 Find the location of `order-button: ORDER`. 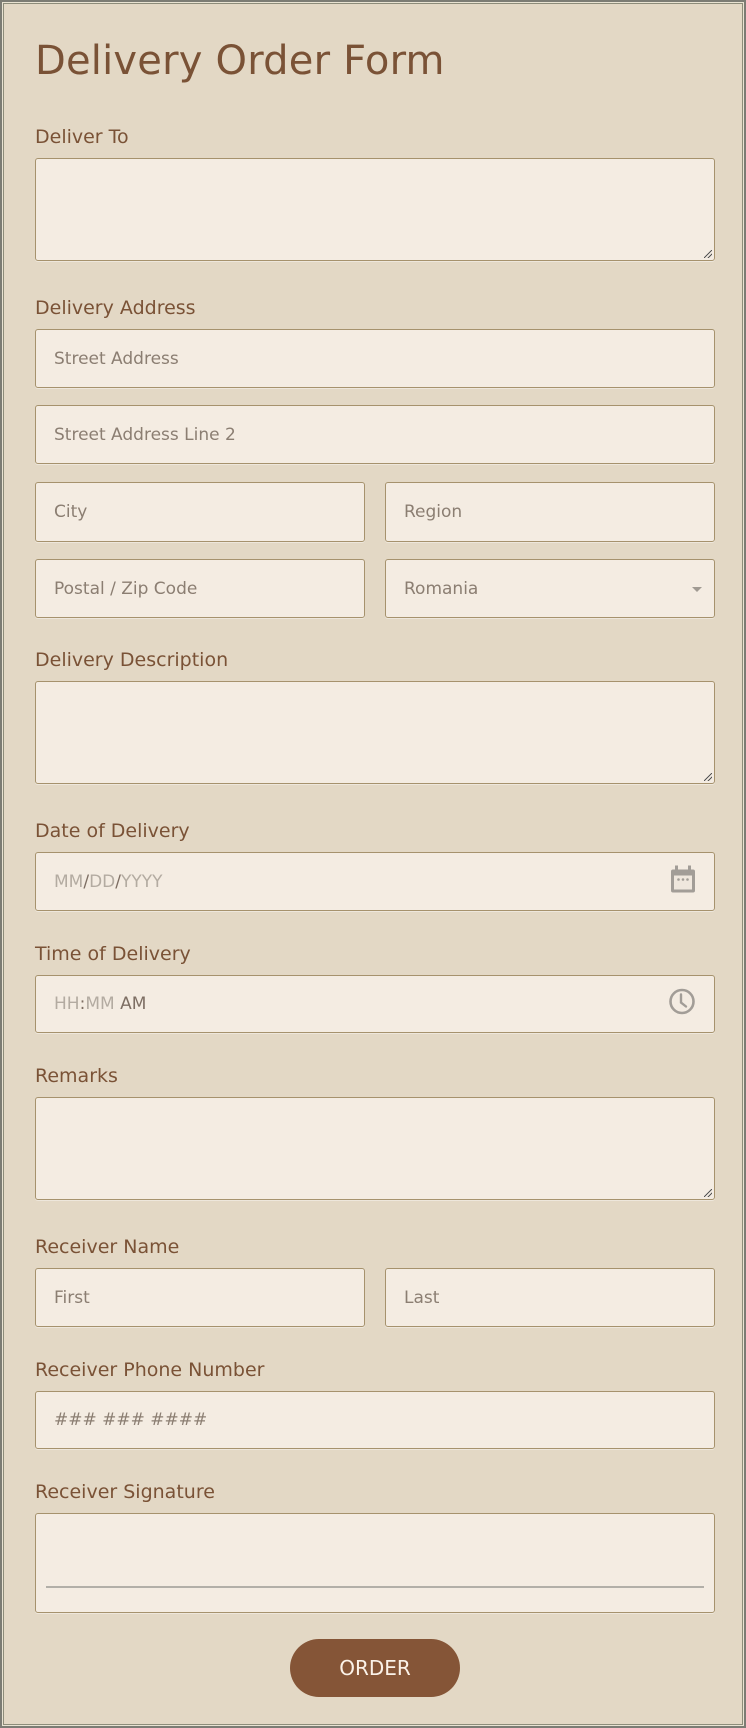

order-button: ORDER is located at coordinates (375, 1668).